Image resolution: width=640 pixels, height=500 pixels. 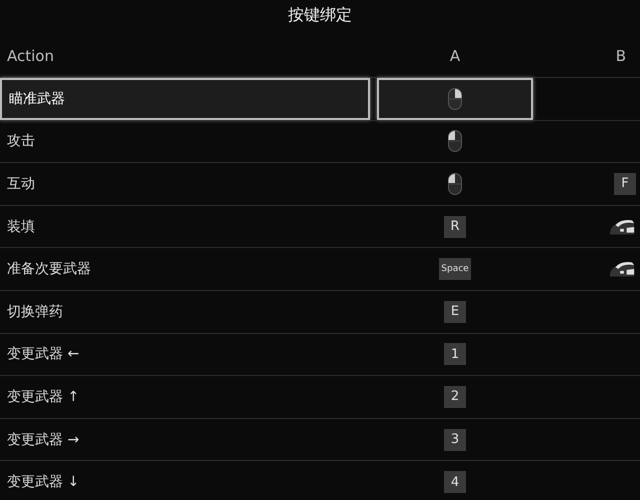 What do you see at coordinates (185, 227) in the screenshot?
I see `action-label: 装填` at bounding box center [185, 227].